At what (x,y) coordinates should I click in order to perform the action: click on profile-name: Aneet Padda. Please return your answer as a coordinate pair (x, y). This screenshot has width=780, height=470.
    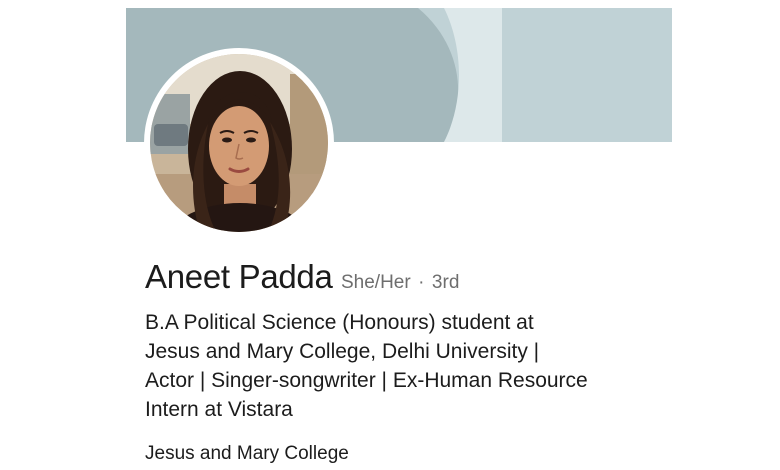
    Looking at the image, I should click on (239, 276).